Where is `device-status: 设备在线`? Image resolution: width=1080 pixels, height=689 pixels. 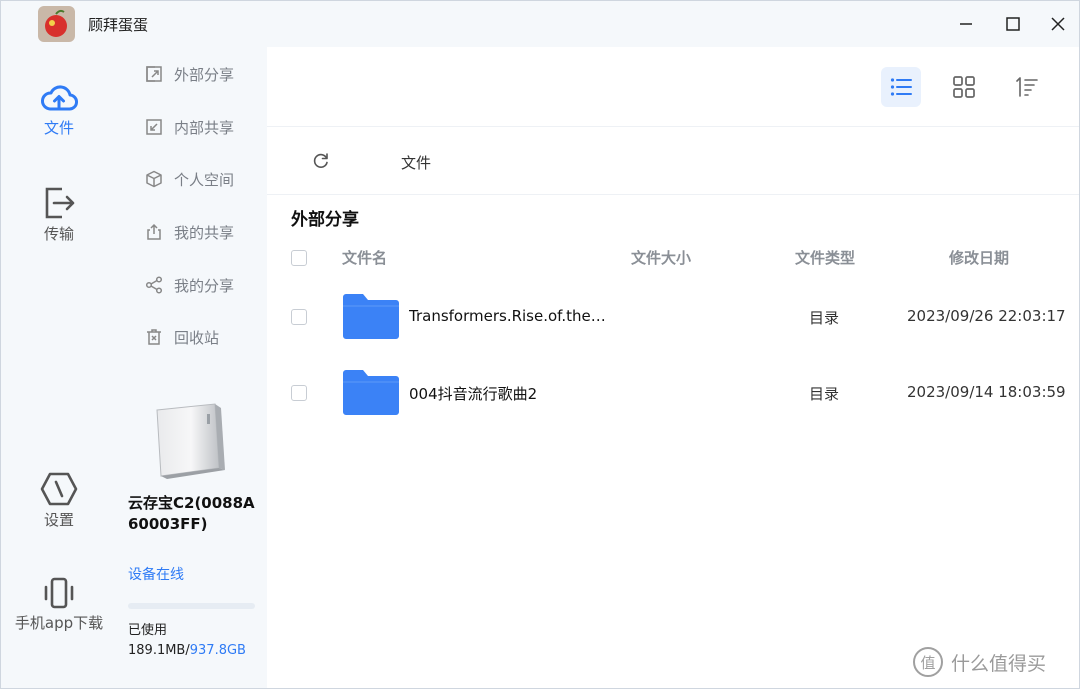
device-status: 设备在线 is located at coordinates (156, 575).